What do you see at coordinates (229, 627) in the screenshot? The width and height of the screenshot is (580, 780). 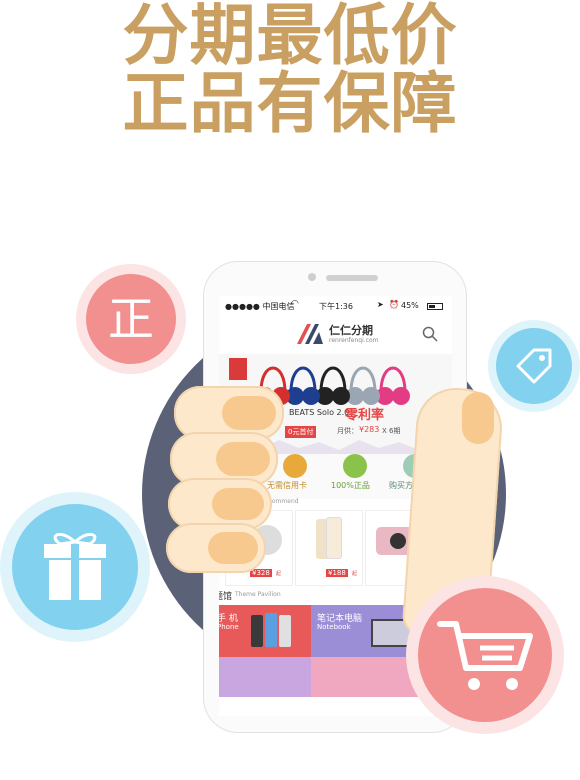 I see `tile-label-en: Phone` at bounding box center [229, 627].